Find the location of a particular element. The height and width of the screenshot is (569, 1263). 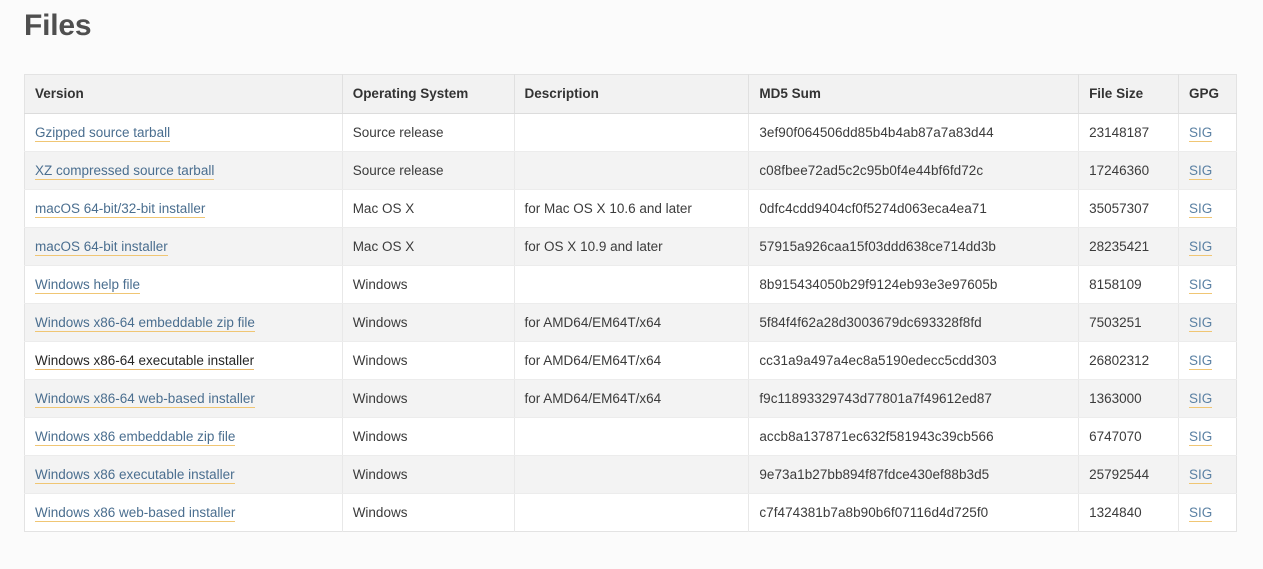

cell-md5-sum: c08fbee72ad5c2c95b0f4e44bf6fd72c is located at coordinates (914, 170).